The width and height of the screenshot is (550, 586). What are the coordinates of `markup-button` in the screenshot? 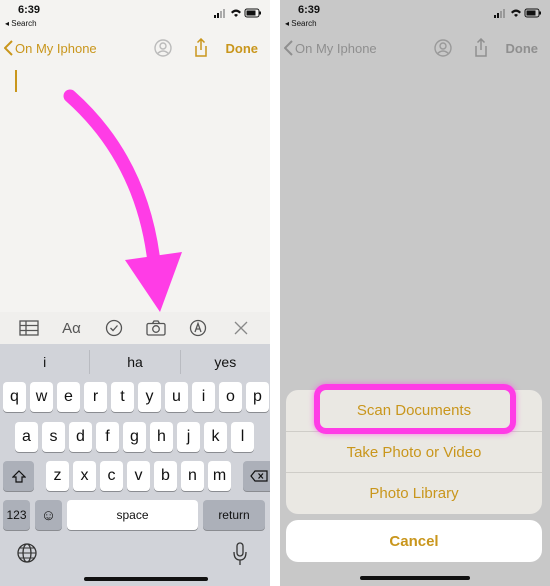 It's located at (198, 328).